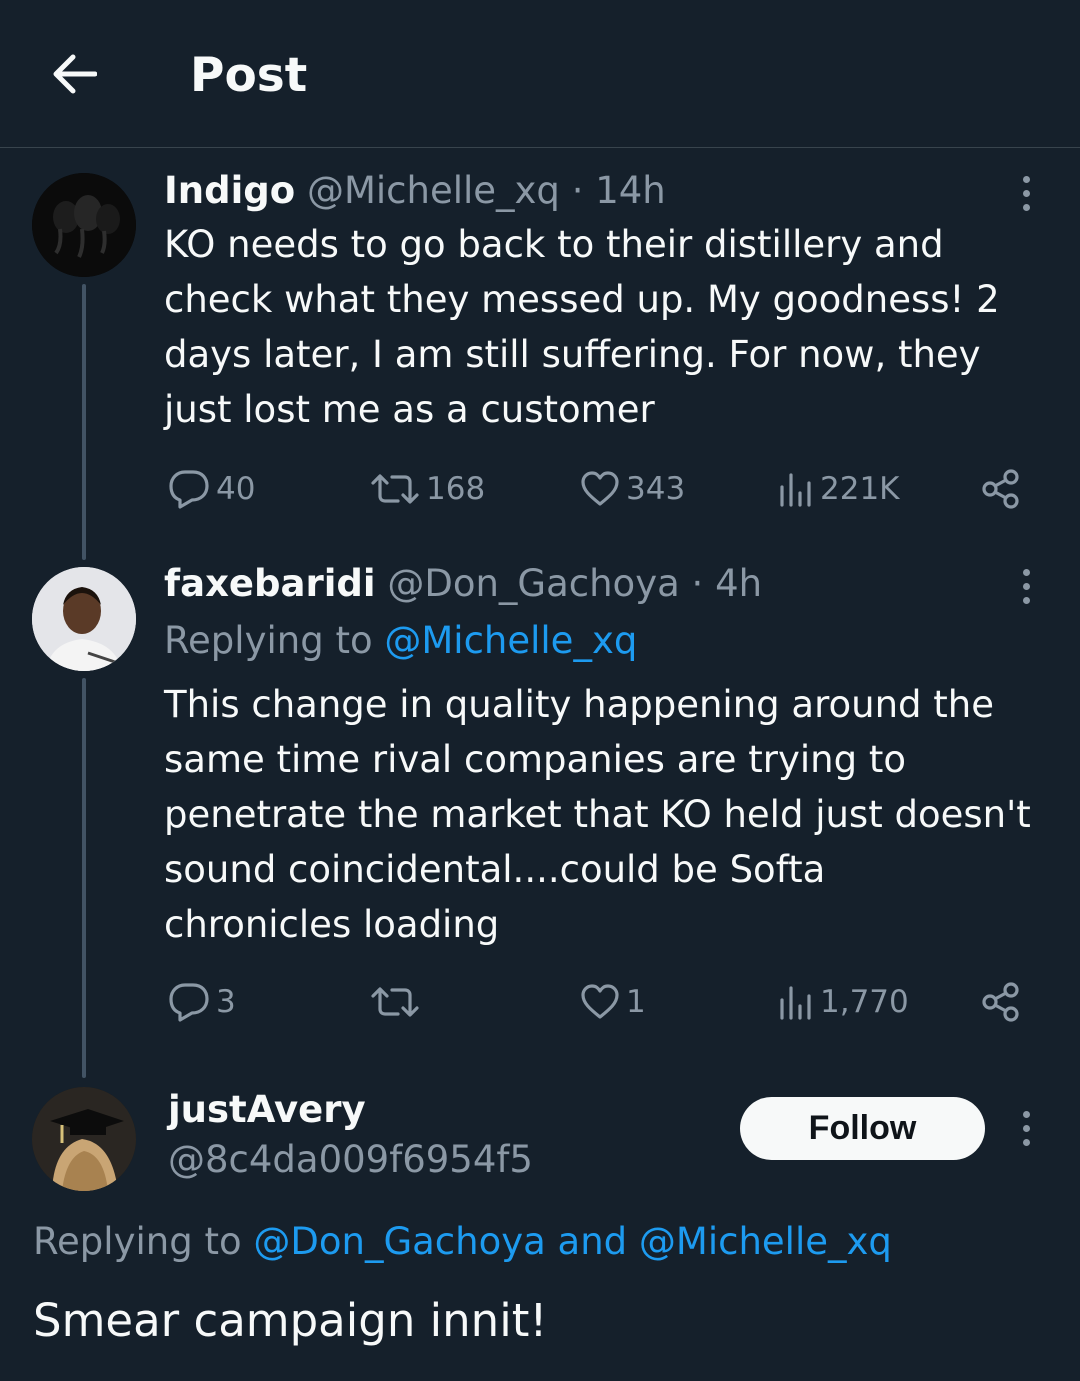 This screenshot has width=1080, height=1381. I want to click on like-button: 343, so click(632, 489).